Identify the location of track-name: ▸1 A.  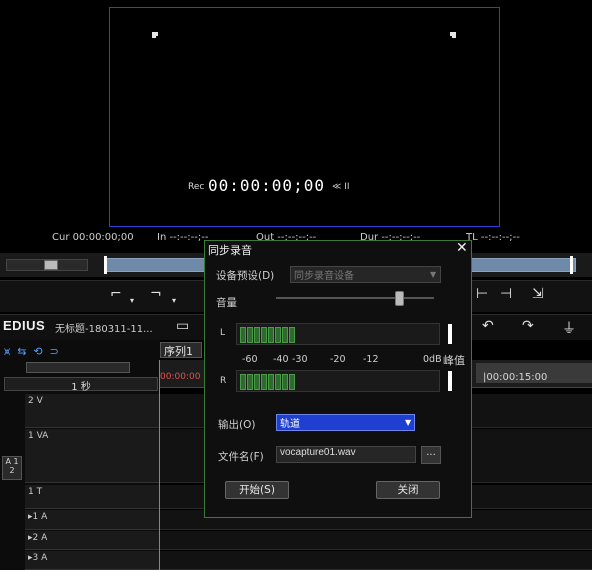
(38, 517).